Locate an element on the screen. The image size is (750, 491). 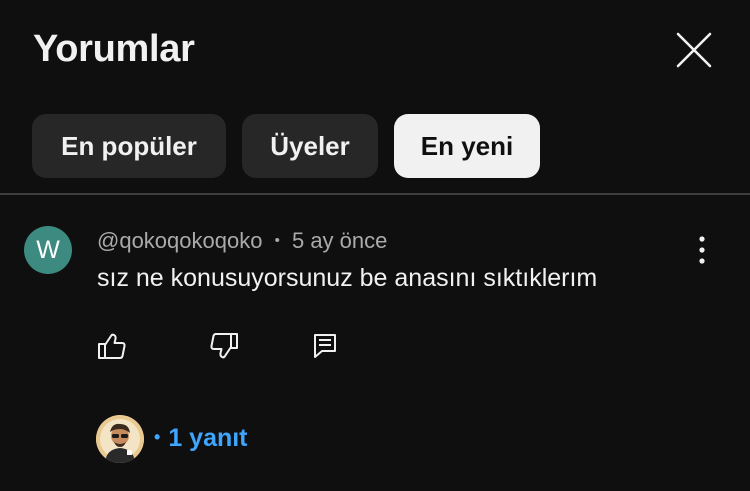
chip-newest: En yeni is located at coordinates (467, 146).